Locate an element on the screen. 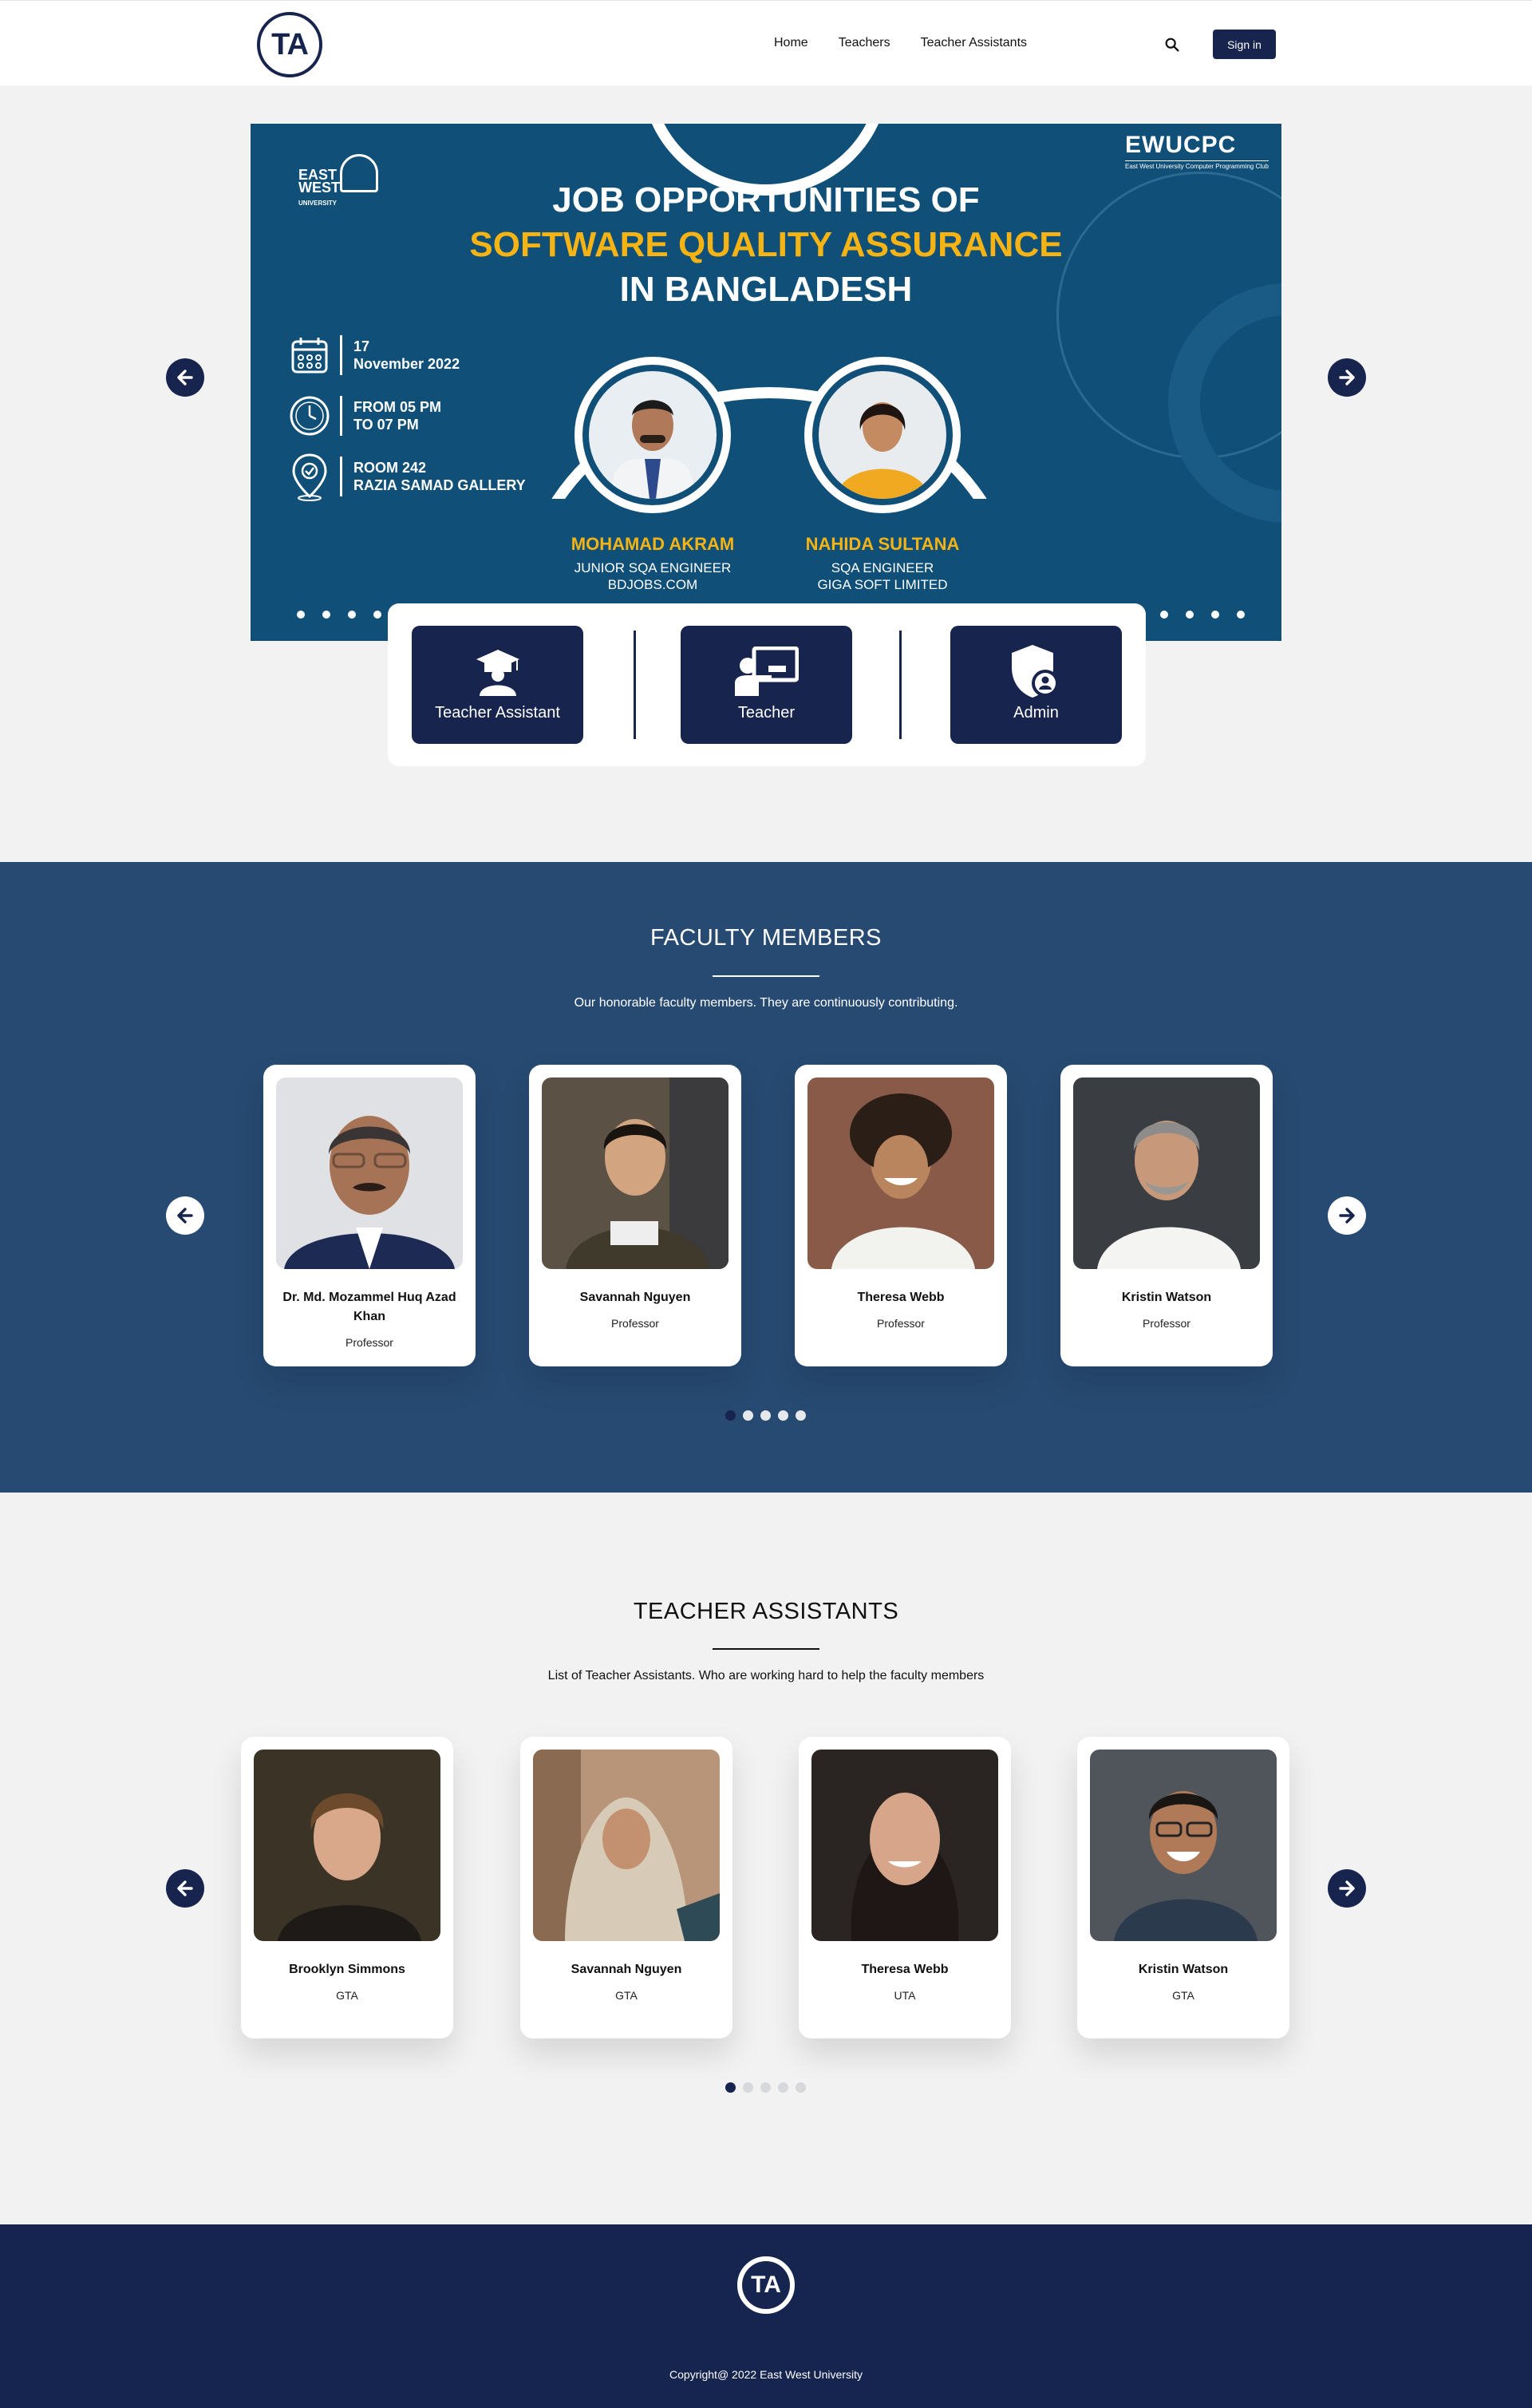 The width and height of the screenshot is (1532, 2408). hero-title-line-2: SOFTWARE QUALITY ASSURANCE is located at coordinates (766, 244).